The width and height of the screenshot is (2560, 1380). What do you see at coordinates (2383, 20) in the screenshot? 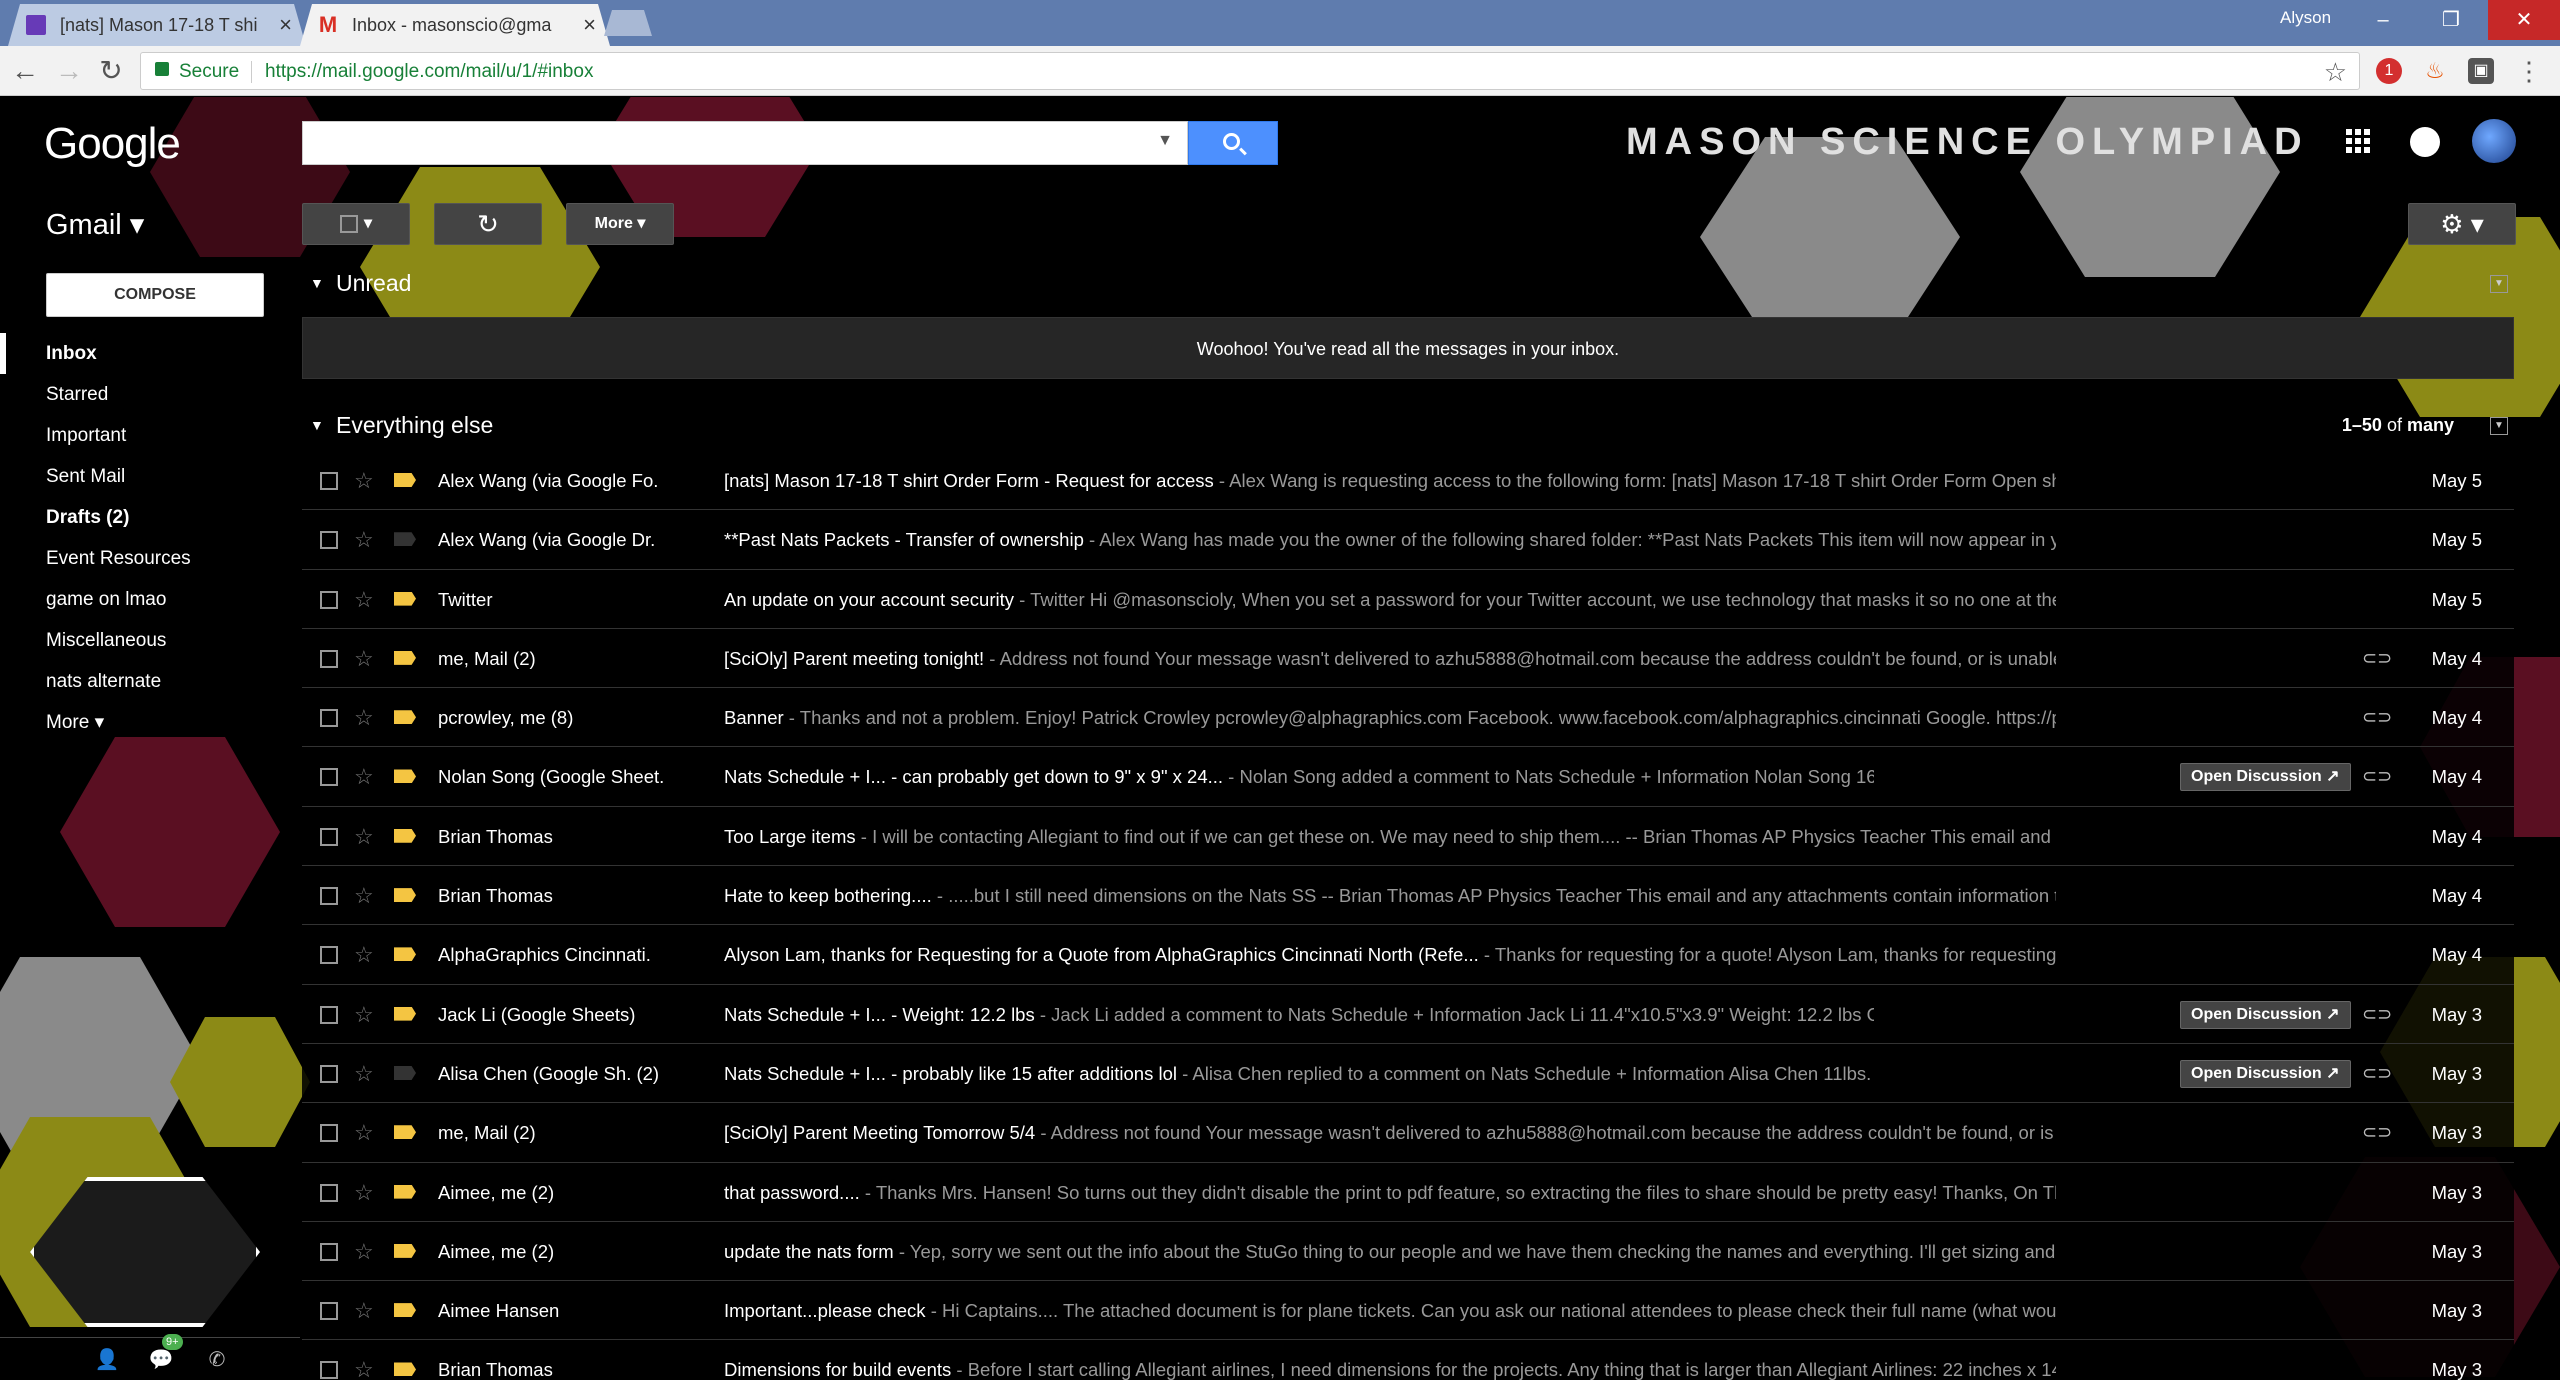
I see `minimize-button: –` at bounding box center [2383, 20].